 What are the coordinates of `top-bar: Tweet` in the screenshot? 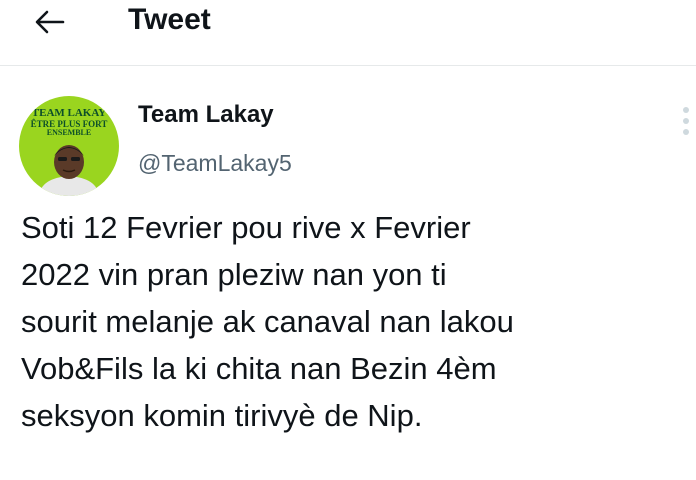 It's located at (348, 33).